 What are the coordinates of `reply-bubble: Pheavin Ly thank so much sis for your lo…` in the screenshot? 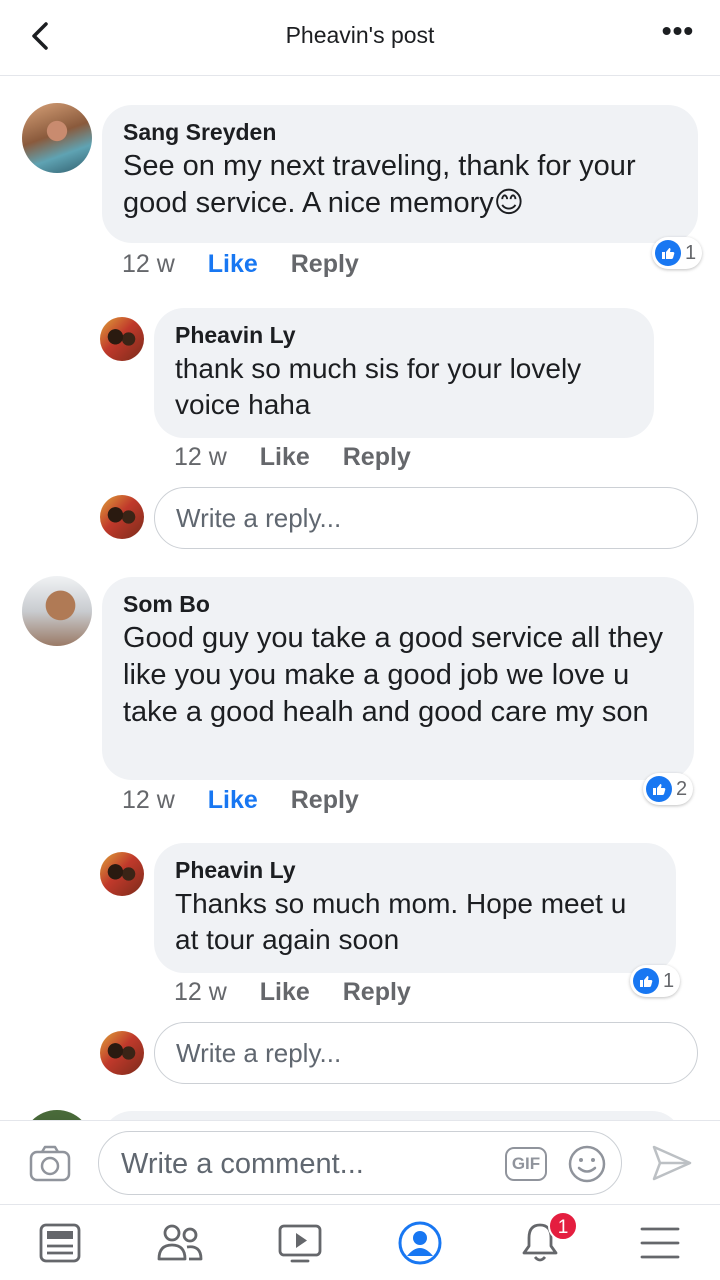 It's located at (404, 373).